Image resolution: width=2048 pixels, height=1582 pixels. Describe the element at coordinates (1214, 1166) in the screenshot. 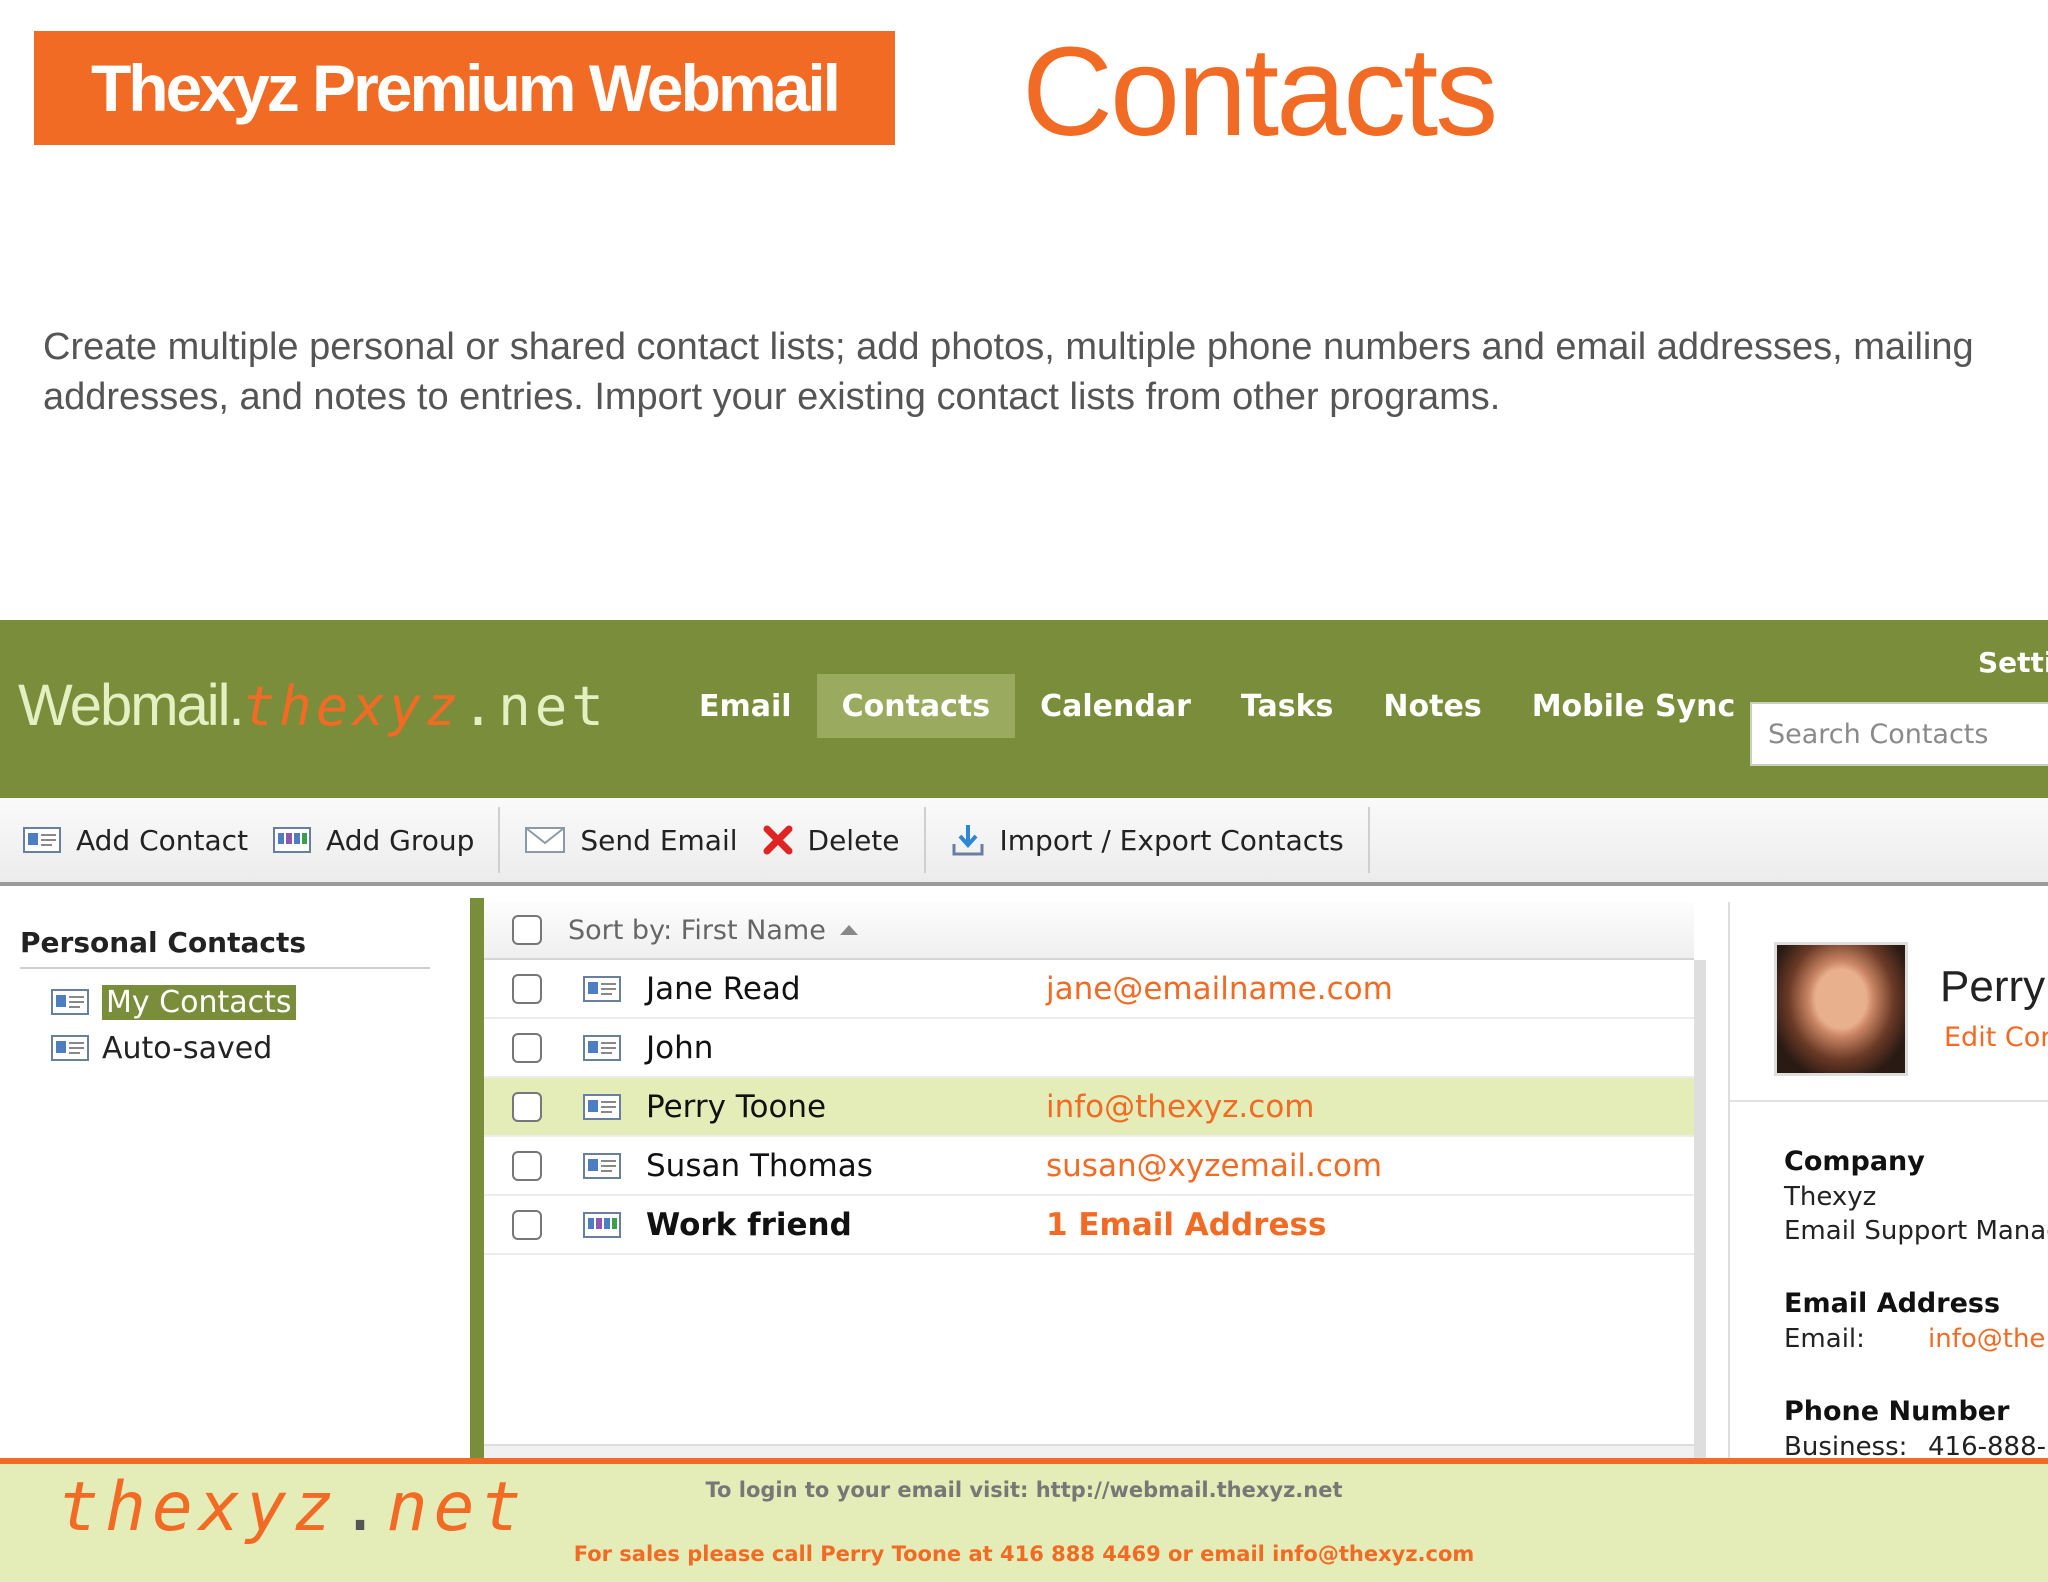

I see `contact-email: susan@xyzemail.com` at that location.